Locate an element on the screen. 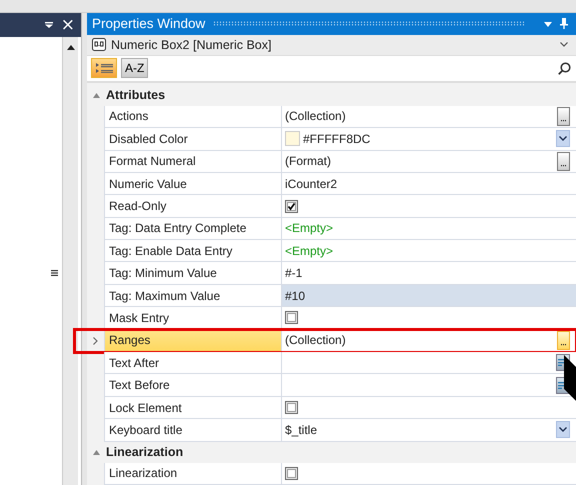 The width and height of the screenshot is (576, 485). value-cell: $_title is located at coordinates (429, 430).